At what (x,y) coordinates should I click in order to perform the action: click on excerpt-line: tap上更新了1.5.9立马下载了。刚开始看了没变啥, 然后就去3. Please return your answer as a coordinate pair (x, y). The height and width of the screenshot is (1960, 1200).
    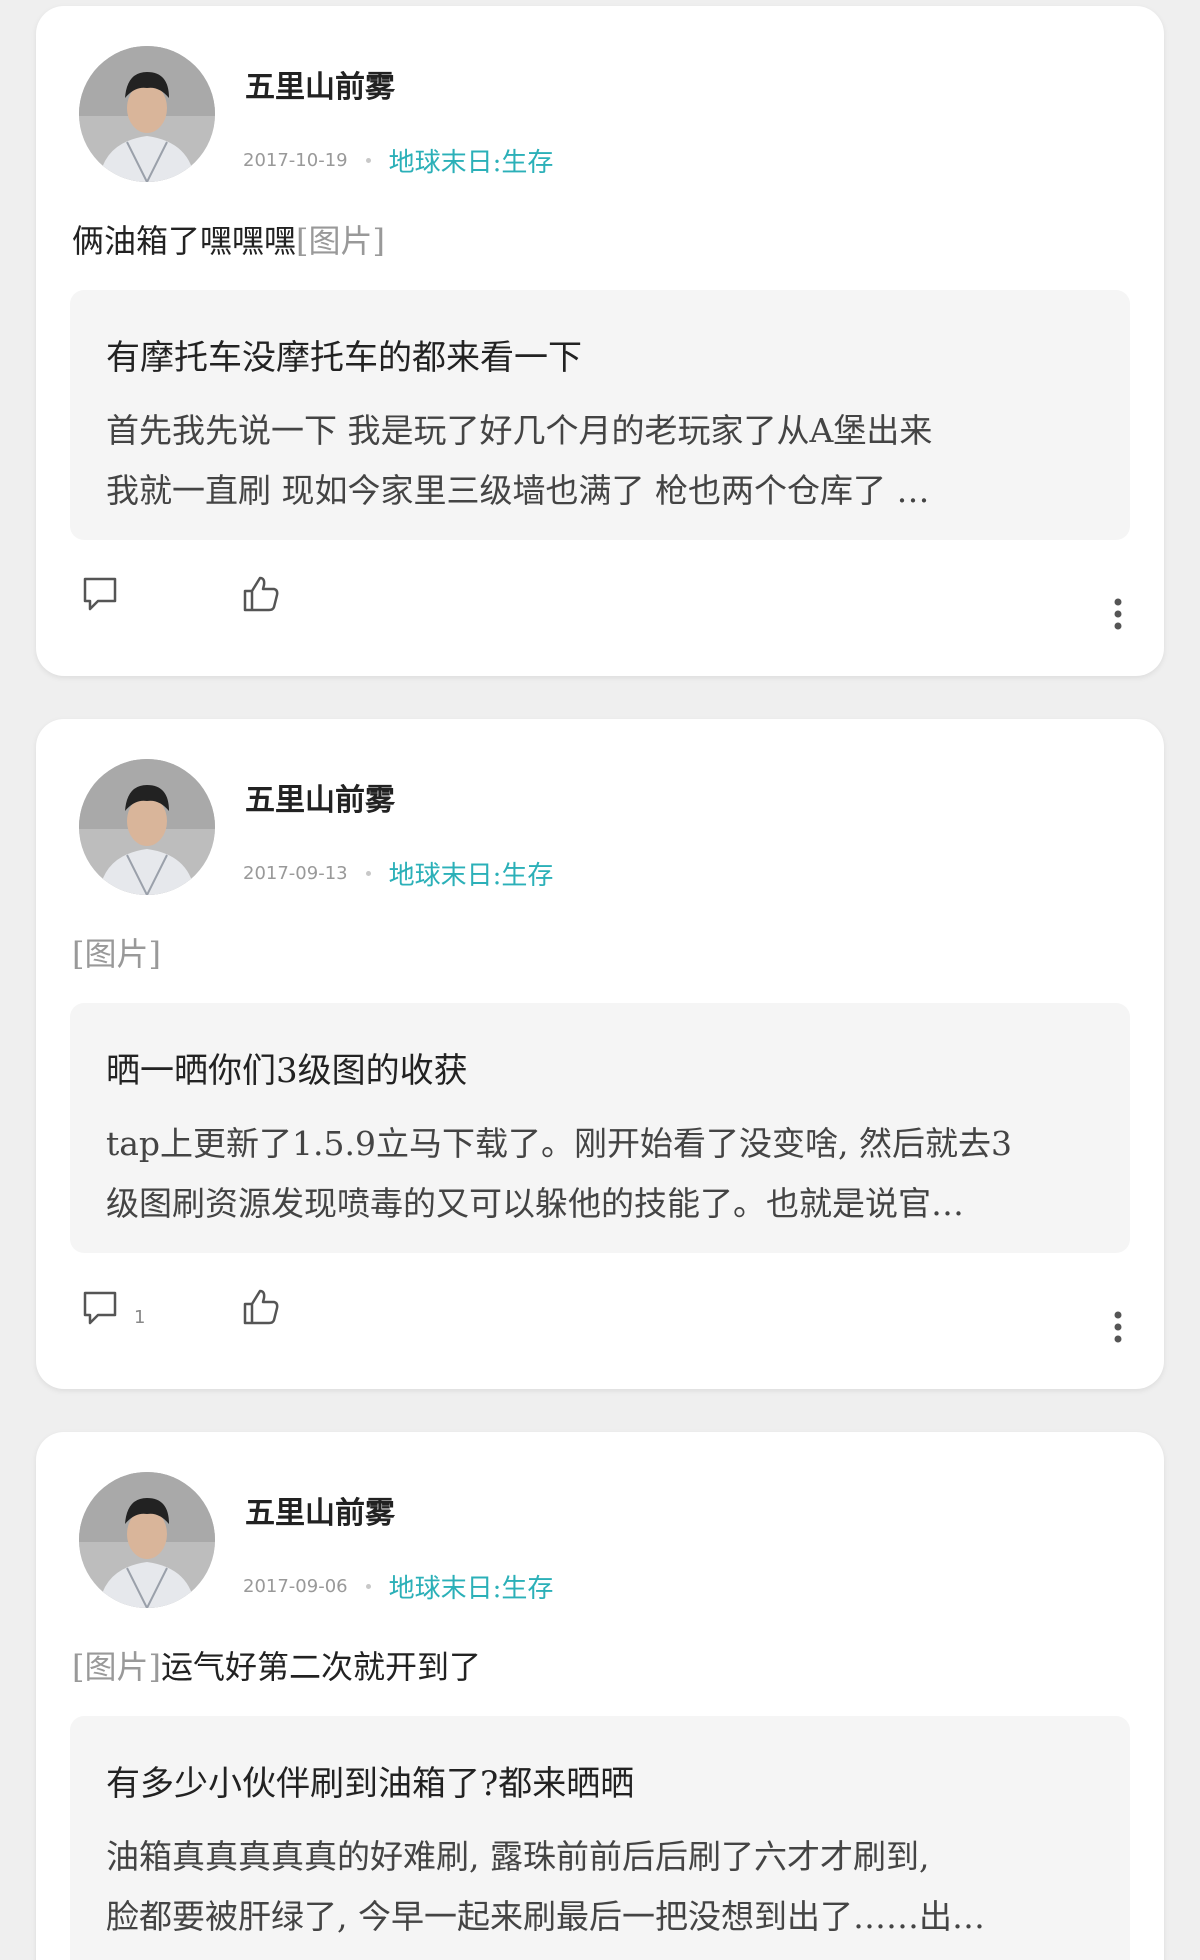
    Looking at the image, I should click on (559, 1143).